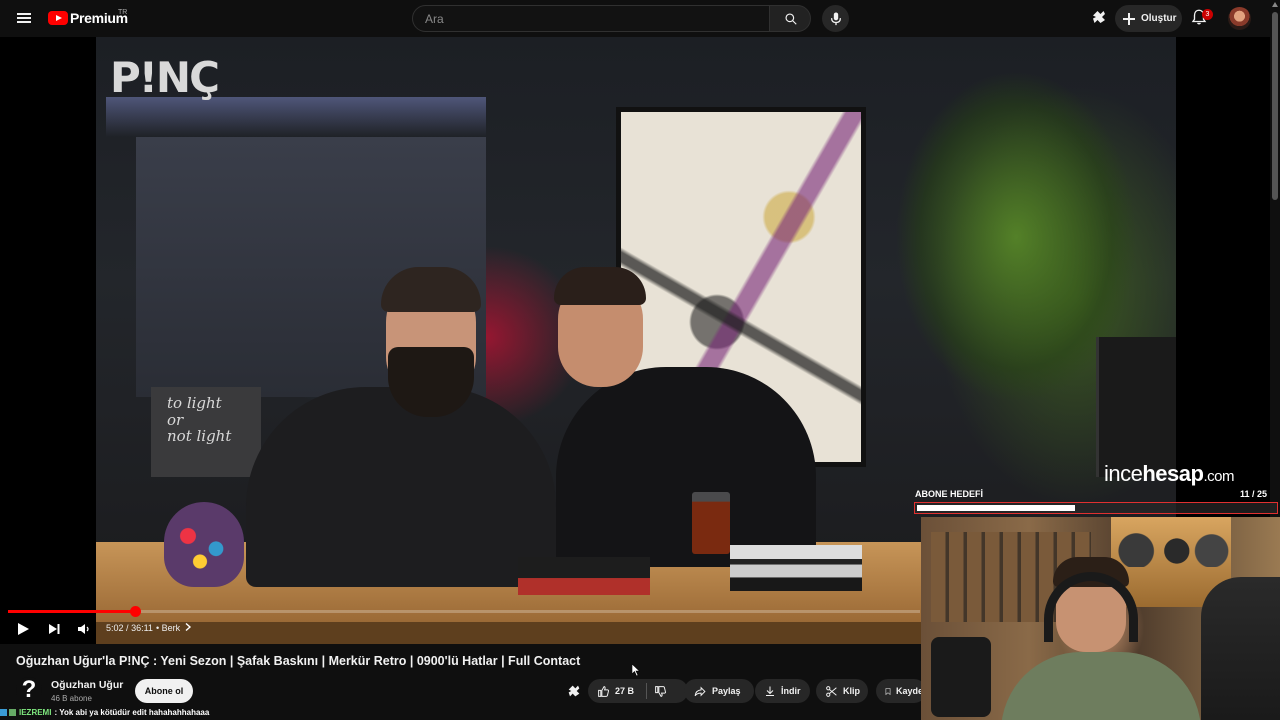 Image resolution: width=1280 pixels, height=720 pixels. I want to click on like-icon, so click(604, 691).